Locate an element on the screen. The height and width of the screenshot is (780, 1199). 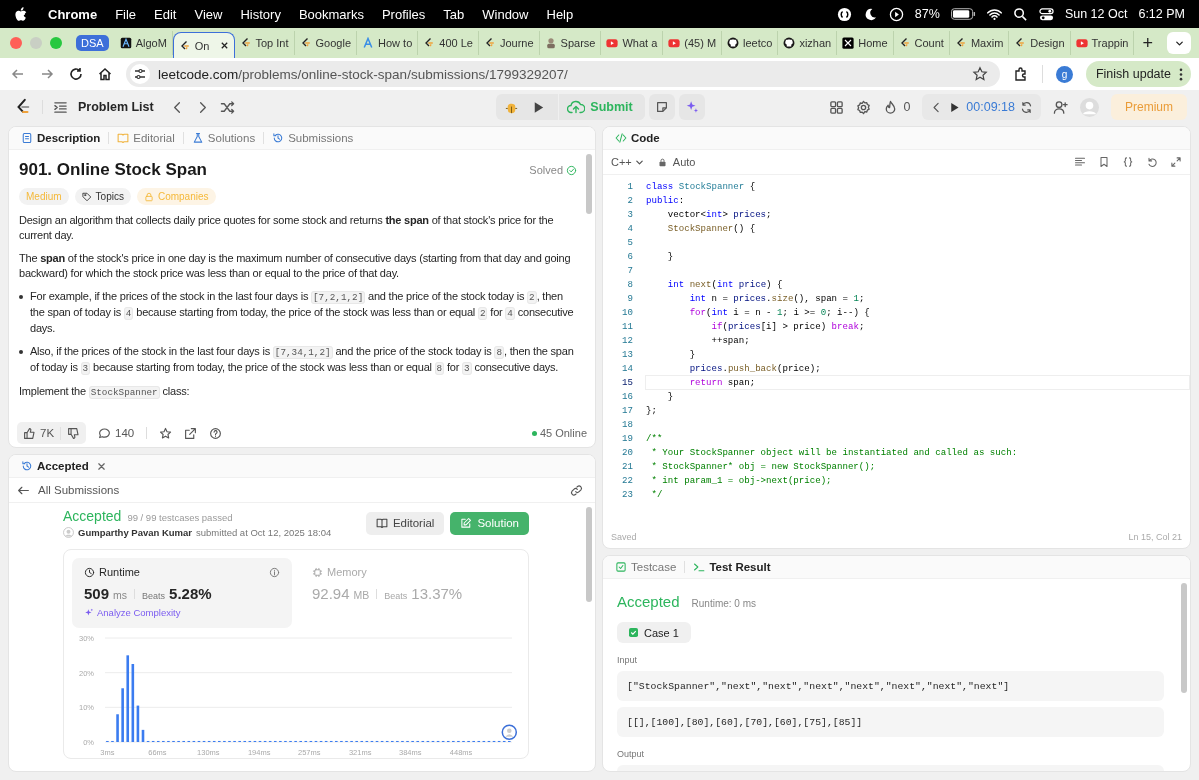
wifi-icon is located at coordinates (994, 14).